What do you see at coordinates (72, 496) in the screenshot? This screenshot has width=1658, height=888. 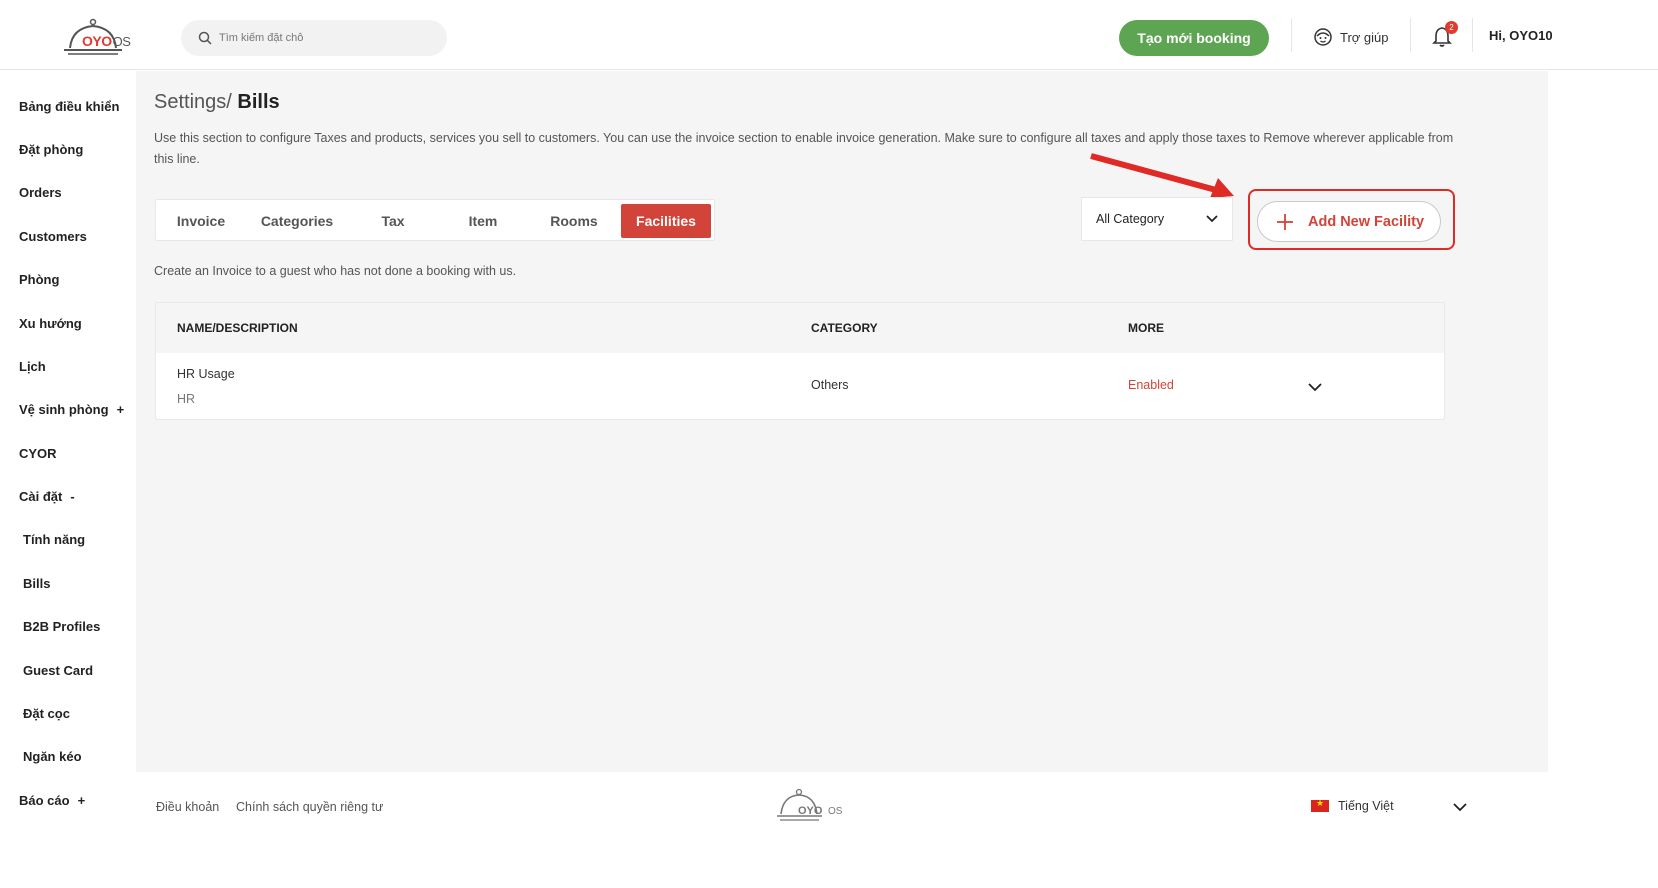 I see `collapse-icon: -` at bounding box center [72, 496].